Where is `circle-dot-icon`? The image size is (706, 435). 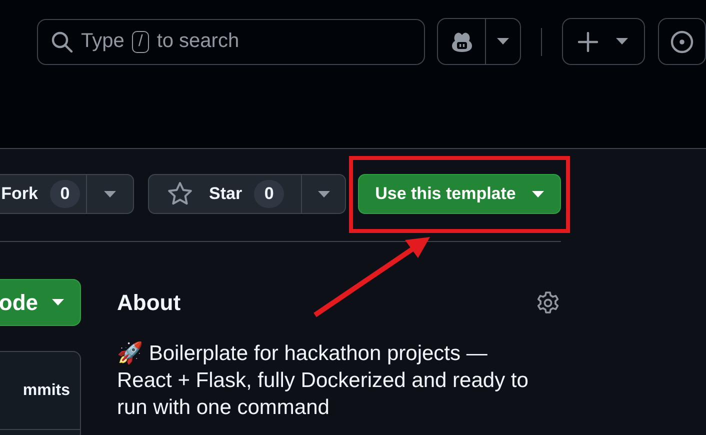 circle-dot-icon is located at coordinates (682, 42).